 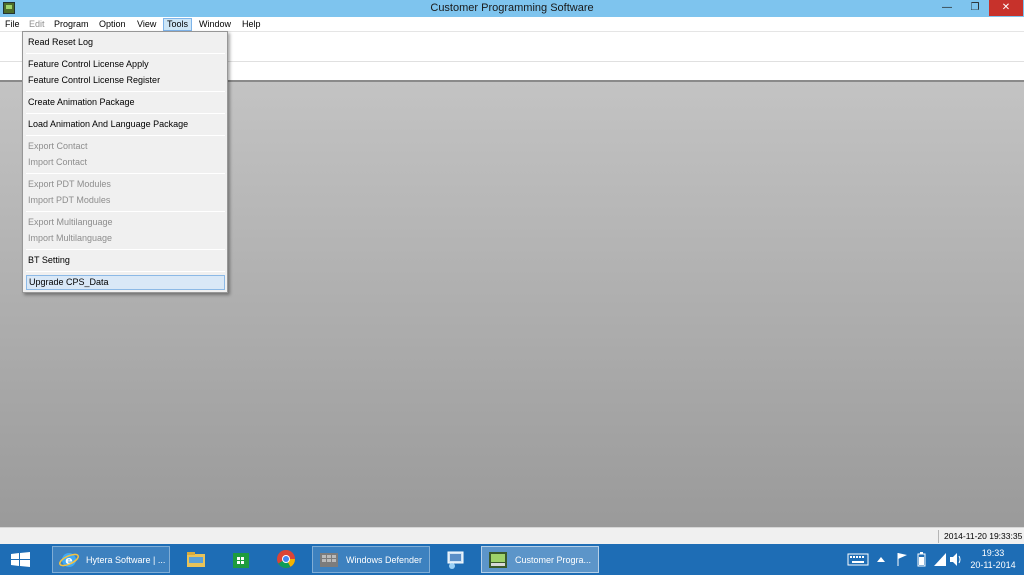 What do you see at coordinates (215, 24) in the screenshot?
I see `menu-window: Window` at bounding box center [215, 24].